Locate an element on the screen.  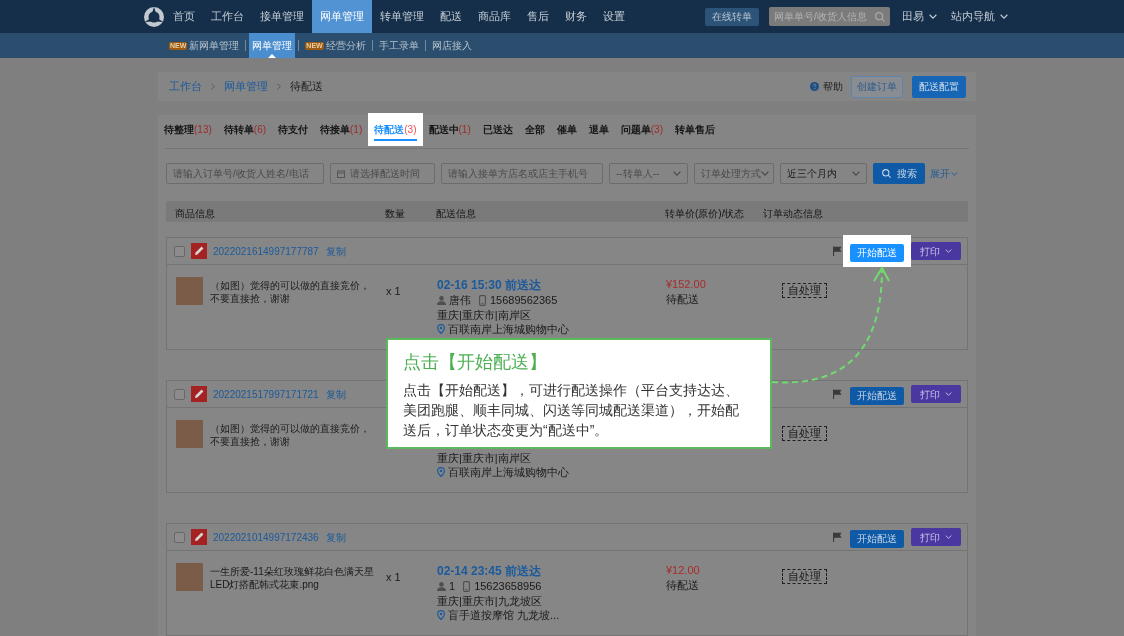
search-button: 搜索 is located at coordinates (899, 173).